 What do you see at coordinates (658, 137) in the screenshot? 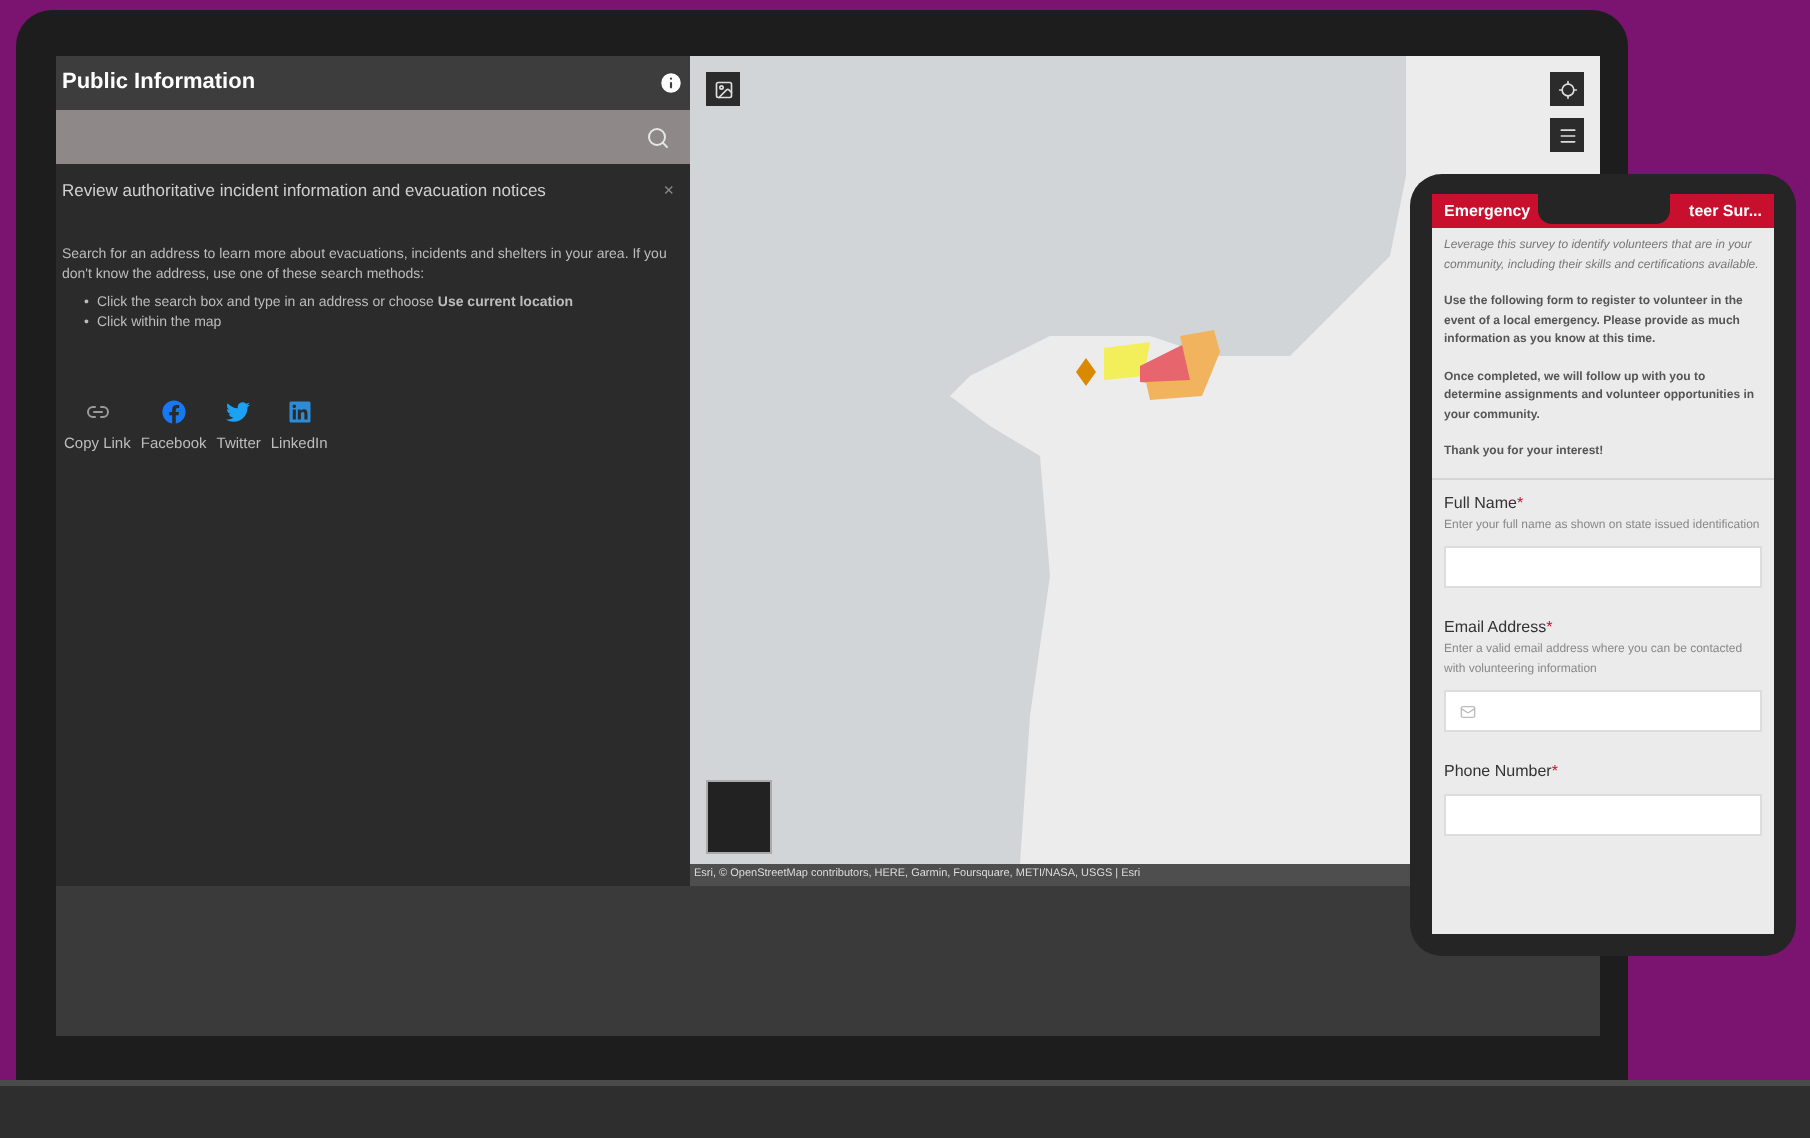
I see `search-icon` at bounding box center [658, 137].